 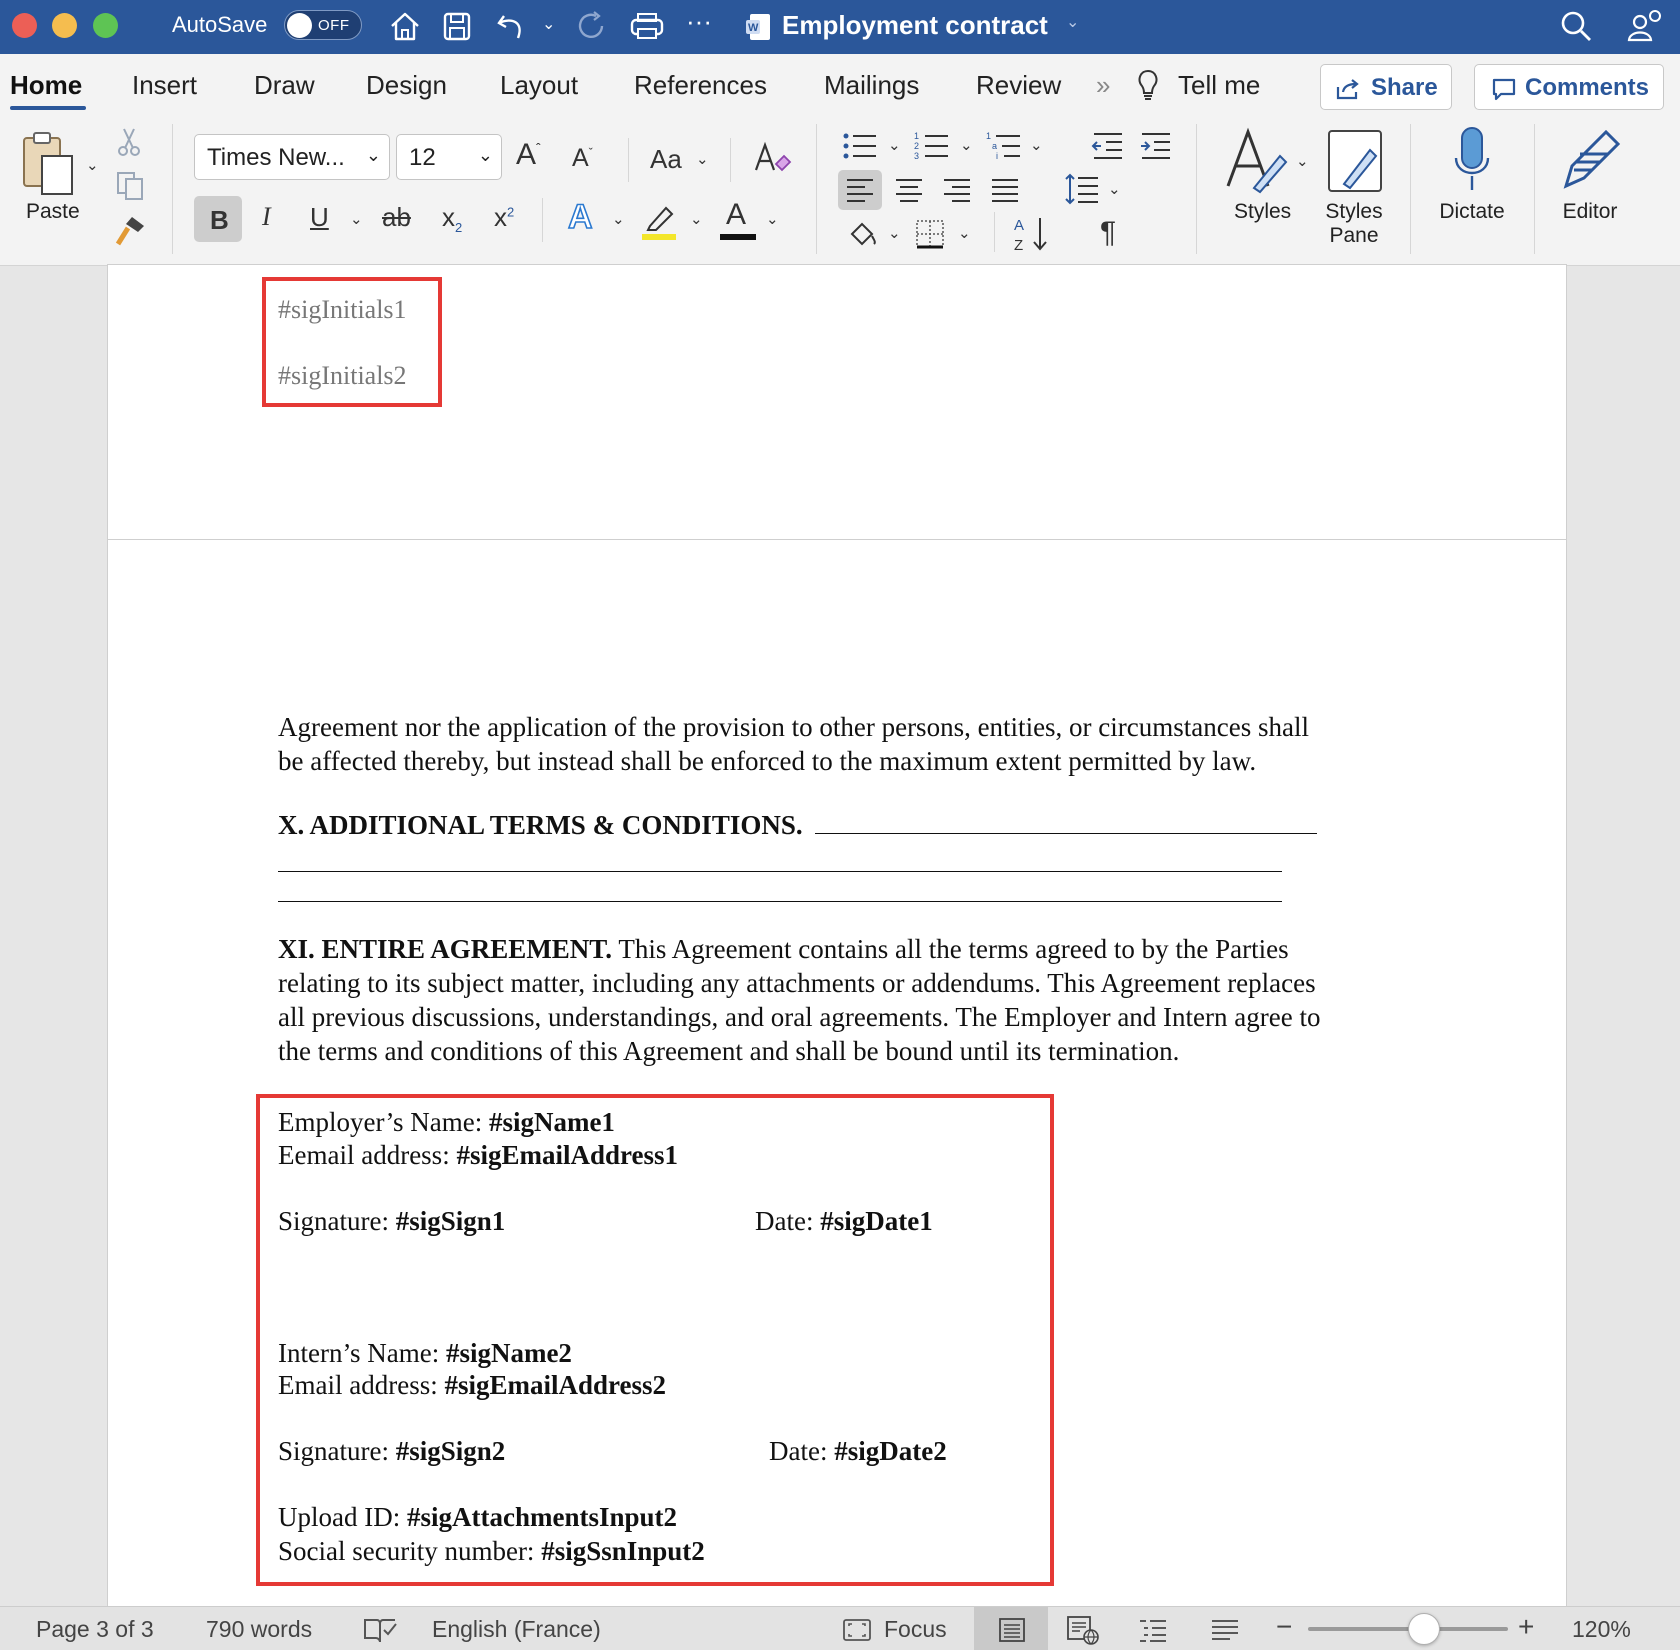 What do you see at coordinates (284, 85) in the screenshot?
I see `tab-draw: Draw` at bounding box center [284, 85].